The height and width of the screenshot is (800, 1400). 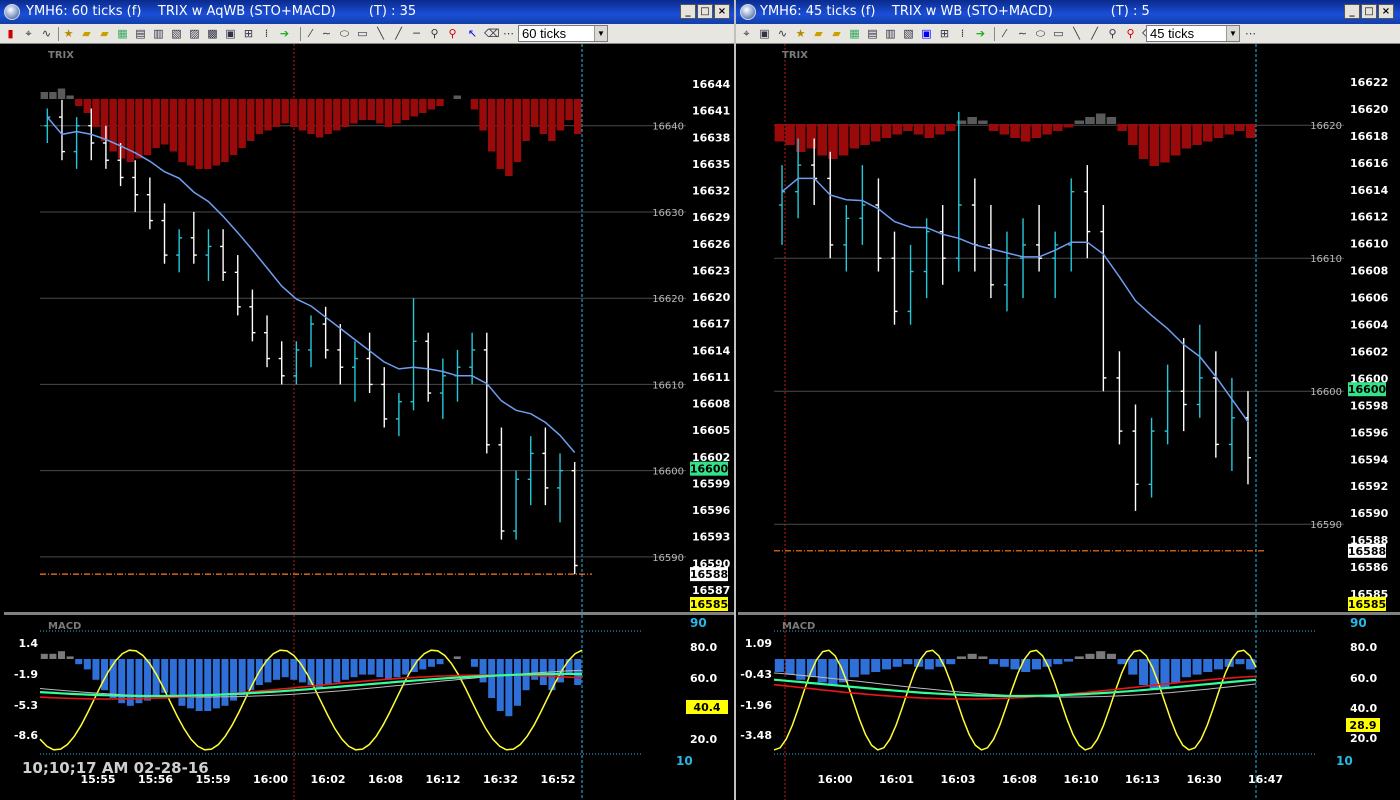 What do you see at coordinates (194, 33) in the screenshot?
I see `layers-icon: ▨` at bounding box center [194, 33].